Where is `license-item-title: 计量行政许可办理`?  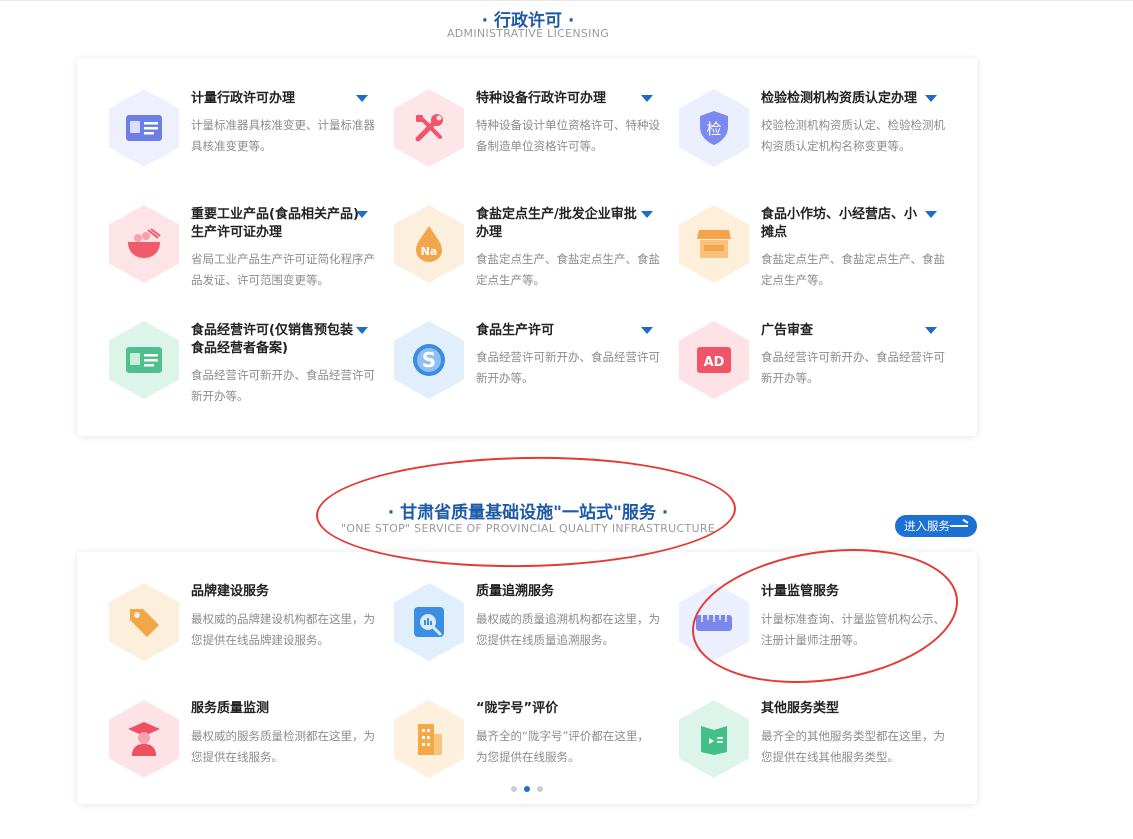 license-item-title: 计量行政许可办理 is located at coordinates (243, 98).